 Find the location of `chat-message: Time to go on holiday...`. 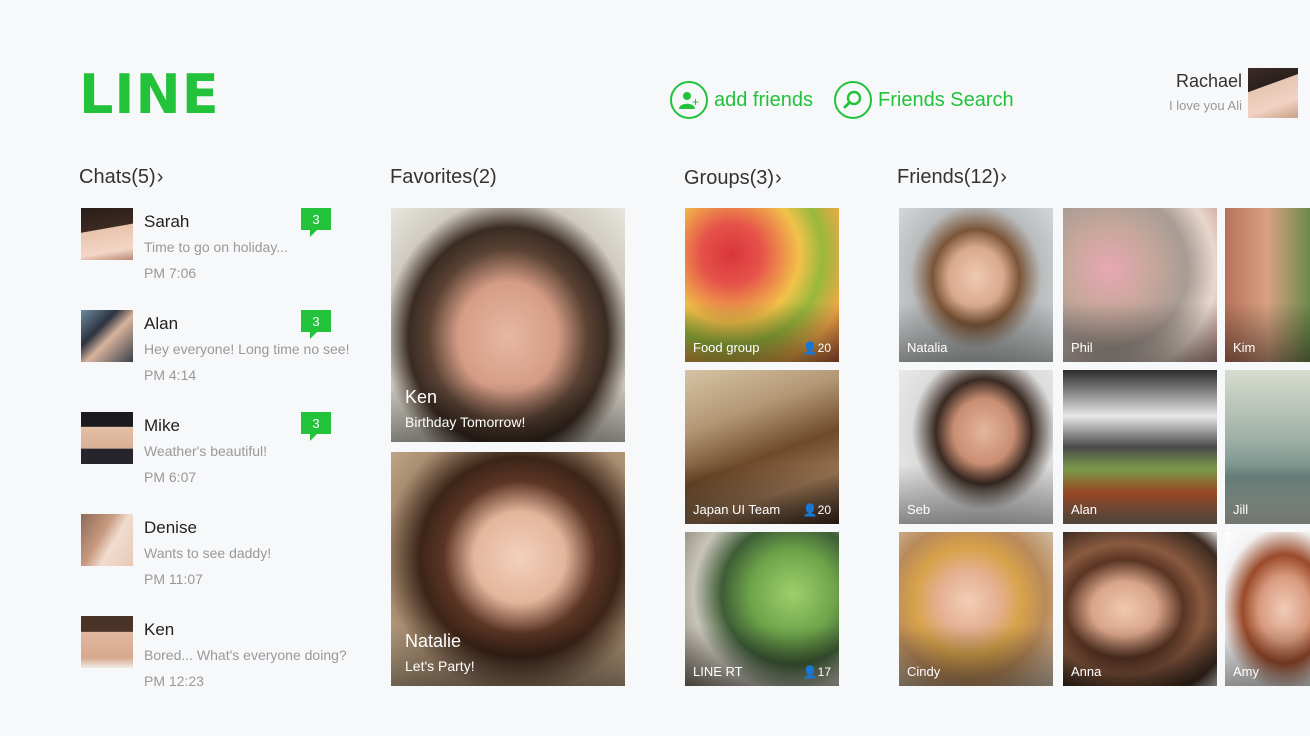

chat-message: Time to go on holiday... is located at coordinates (216, 247).